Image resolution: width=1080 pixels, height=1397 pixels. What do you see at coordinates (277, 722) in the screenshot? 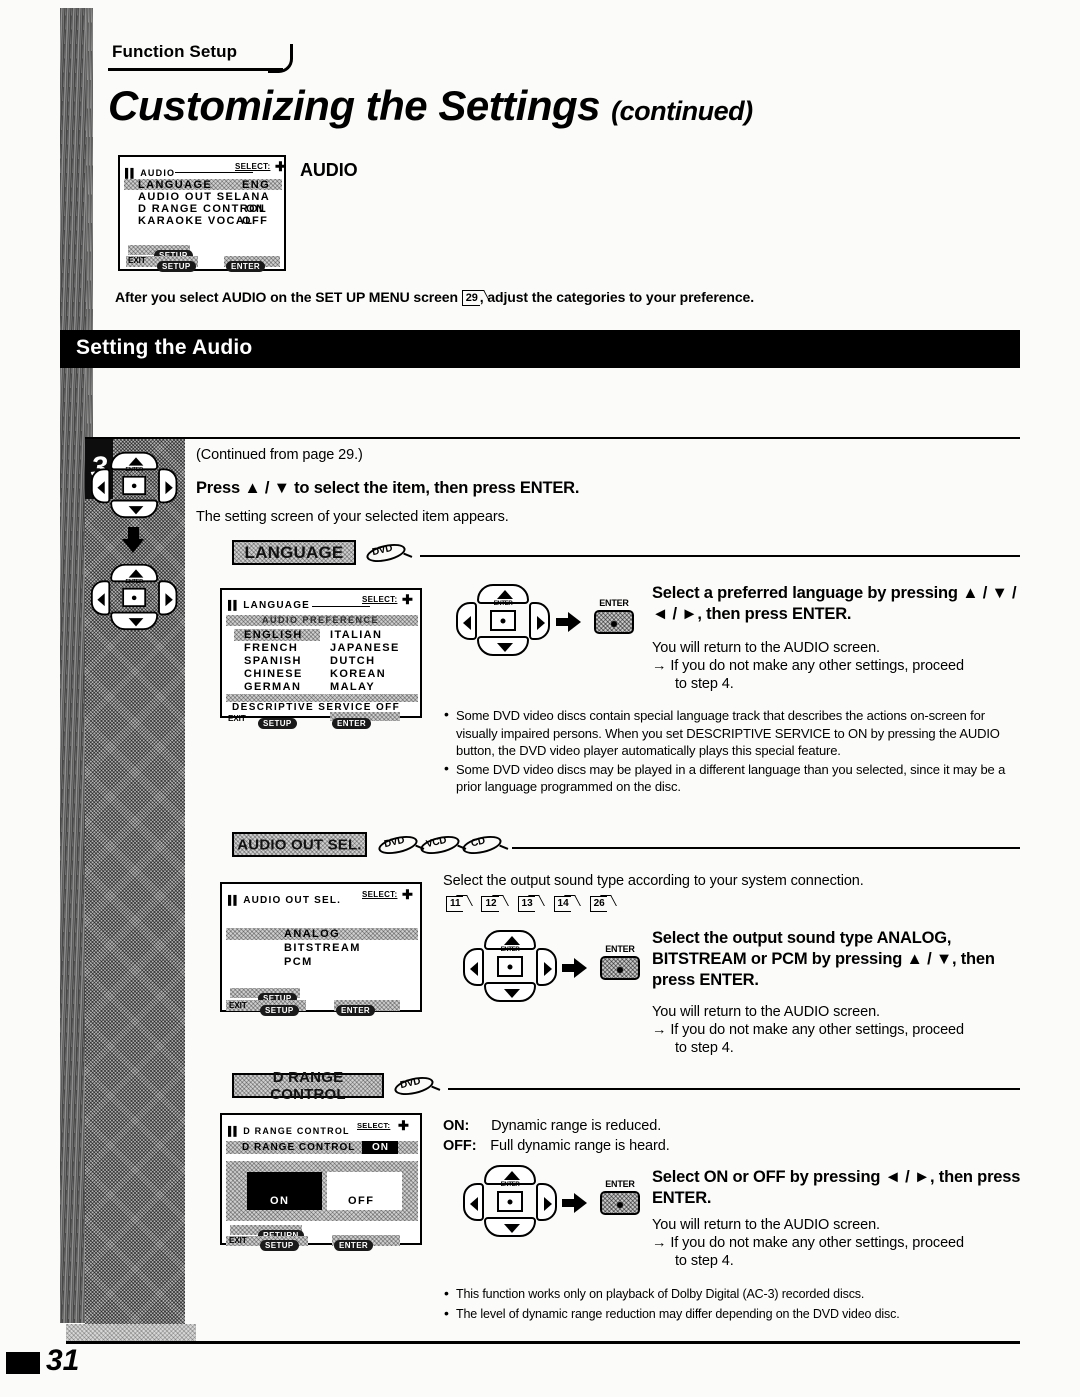
I see `language-osd-footer-setup: SETUP` at bounding box center [277, 722].